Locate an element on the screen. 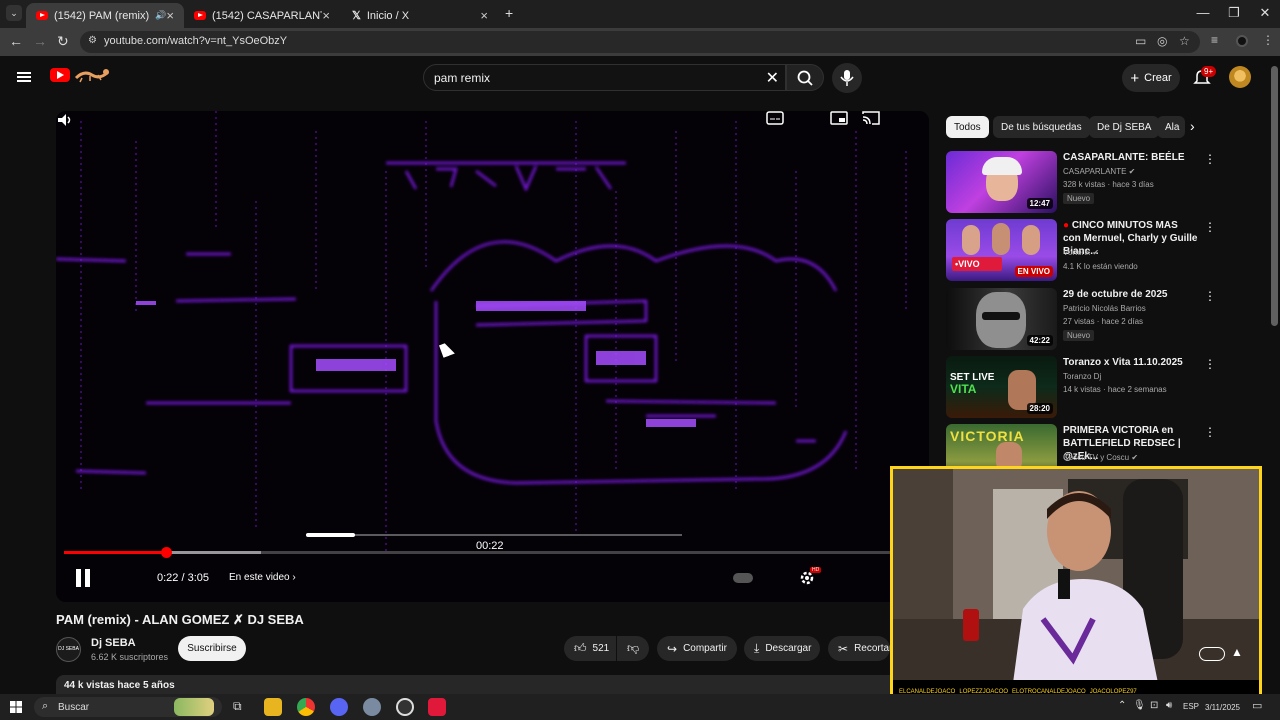  like-button: 👍︎ 521 is located at coordinates (590, 648).